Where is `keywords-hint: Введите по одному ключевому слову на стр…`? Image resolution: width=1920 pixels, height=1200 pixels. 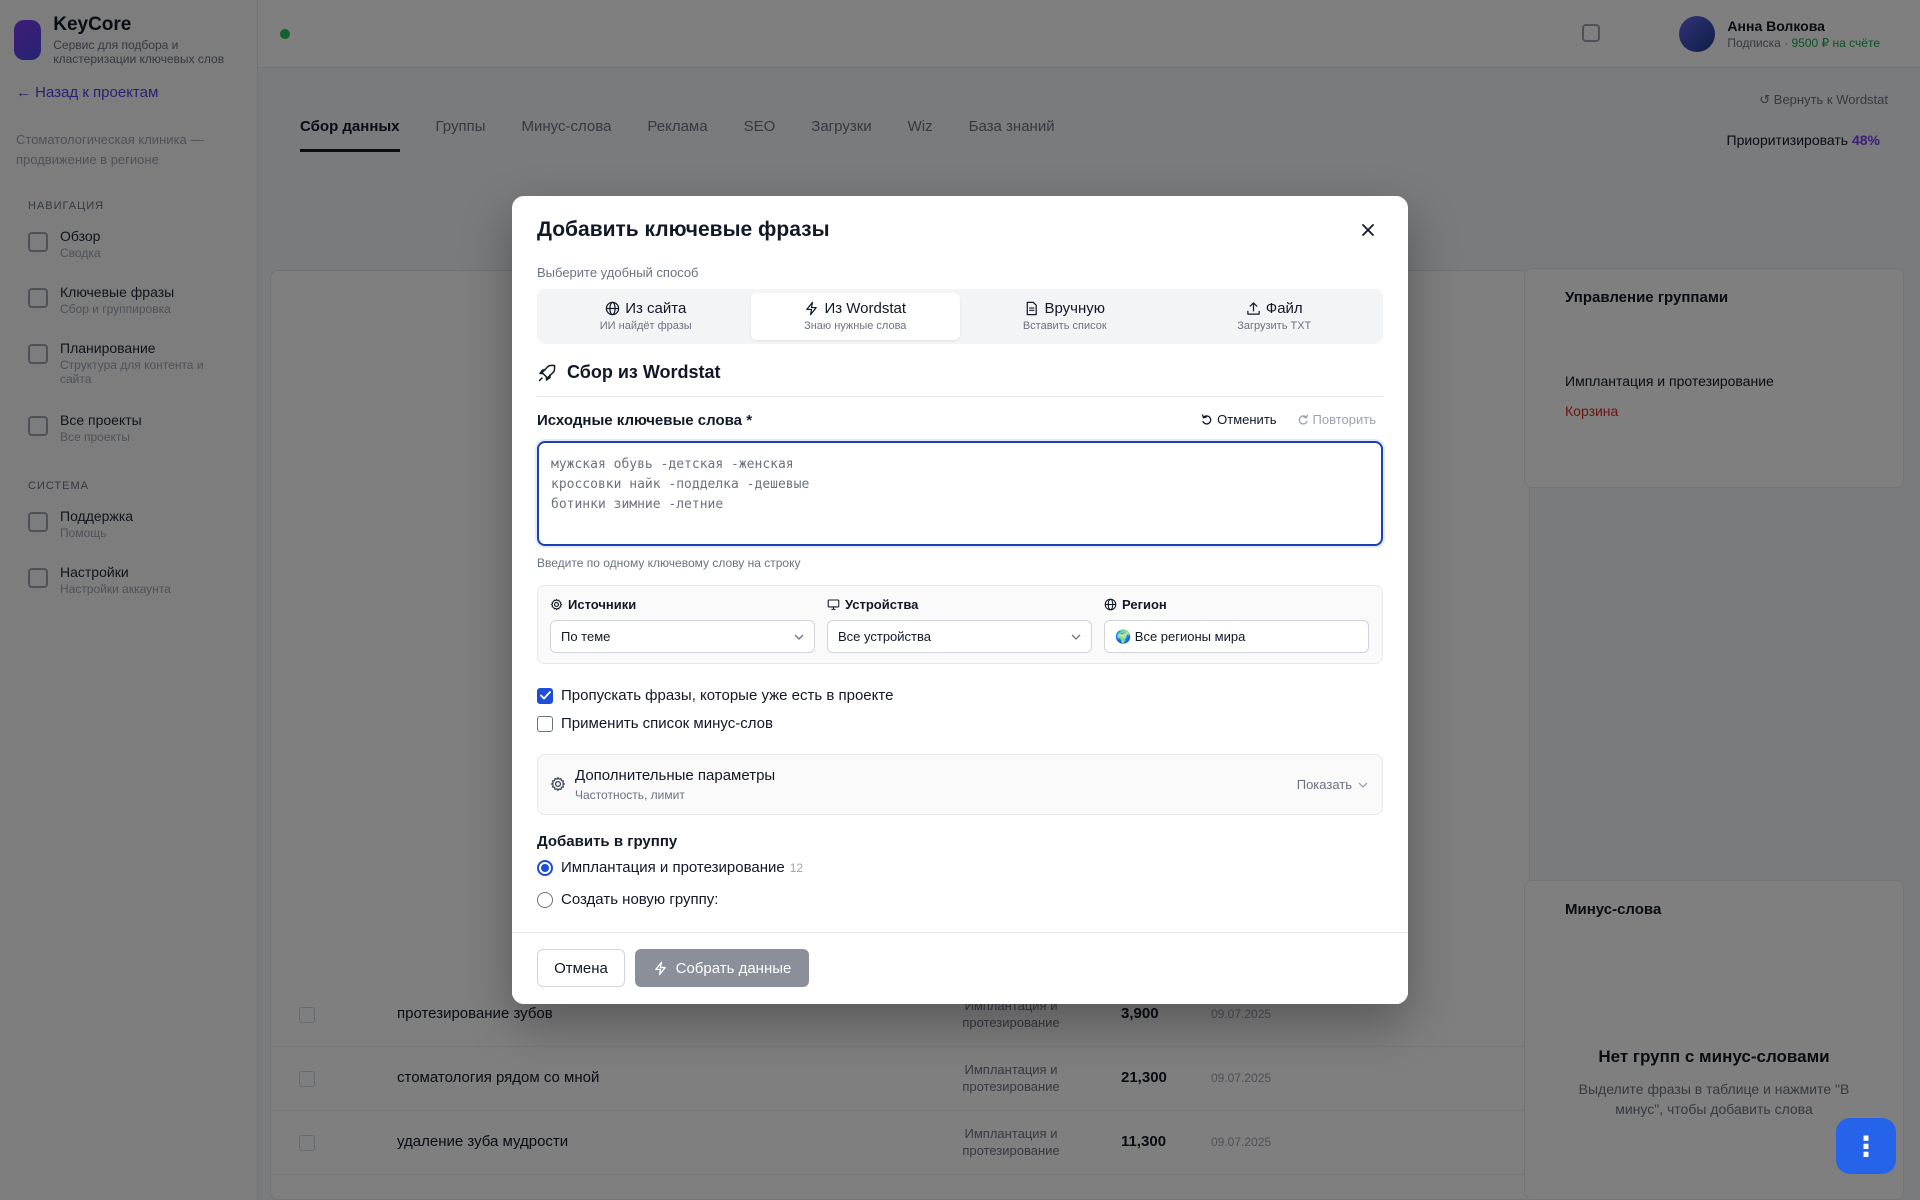 keywords-hint: Введите по одному ключевому слову на стр… is located at coordinates (669, 563).